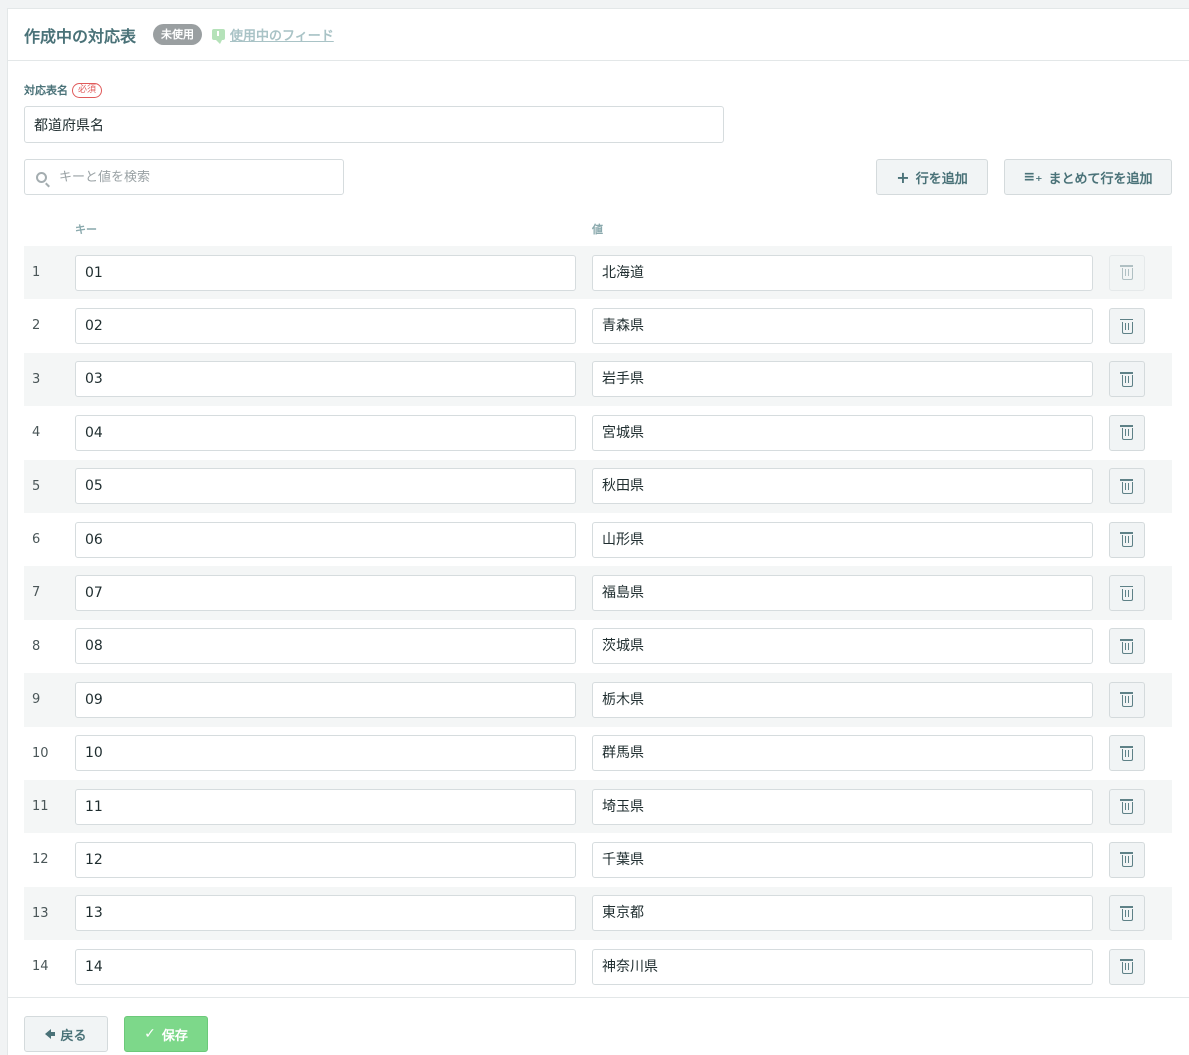 Image resolution: width=1189 pixels, height=1055 pixels. Describe the element at coordinates (36, 272) in the screenshot. I see `row-number: 1` at that location.